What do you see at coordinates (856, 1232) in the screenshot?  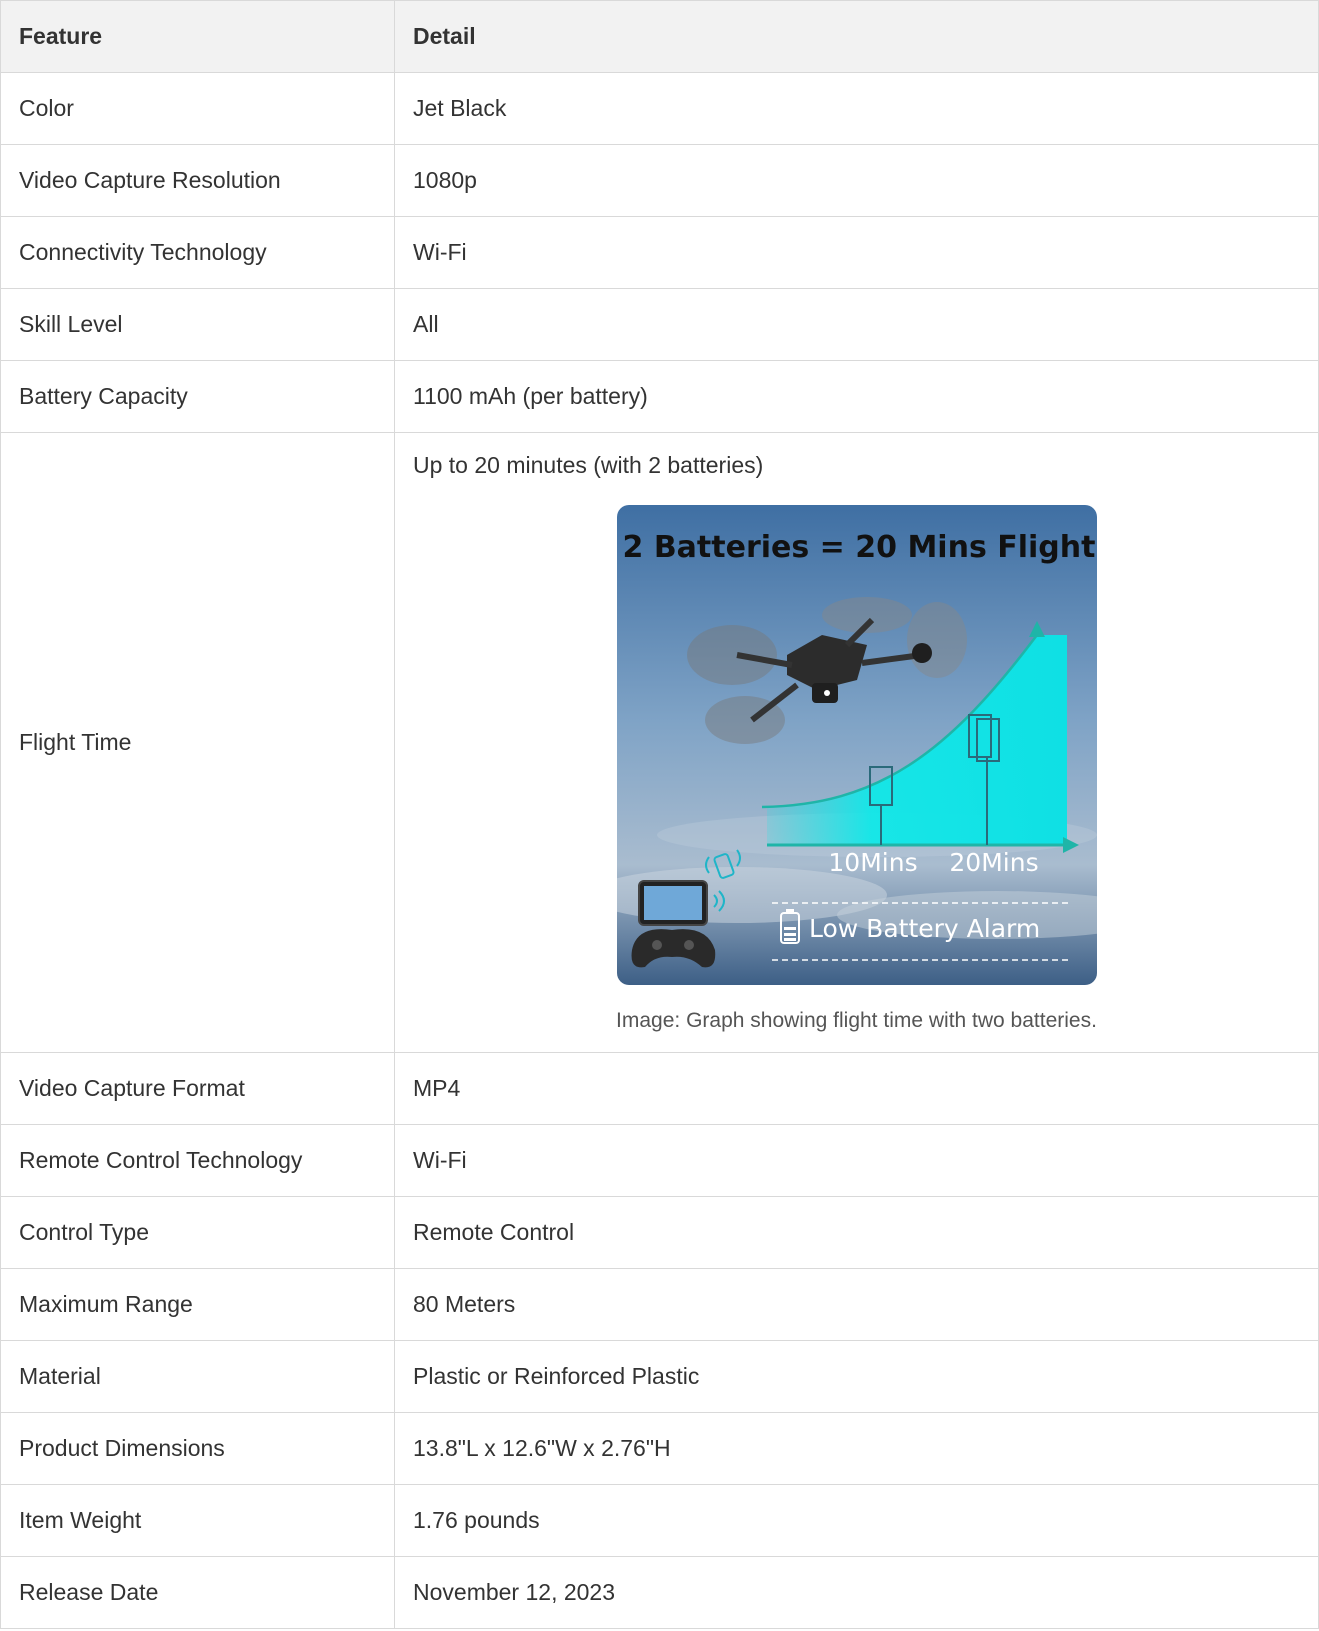 I see `detail-cell: Remote Control` at bounding box center [856, 1232].